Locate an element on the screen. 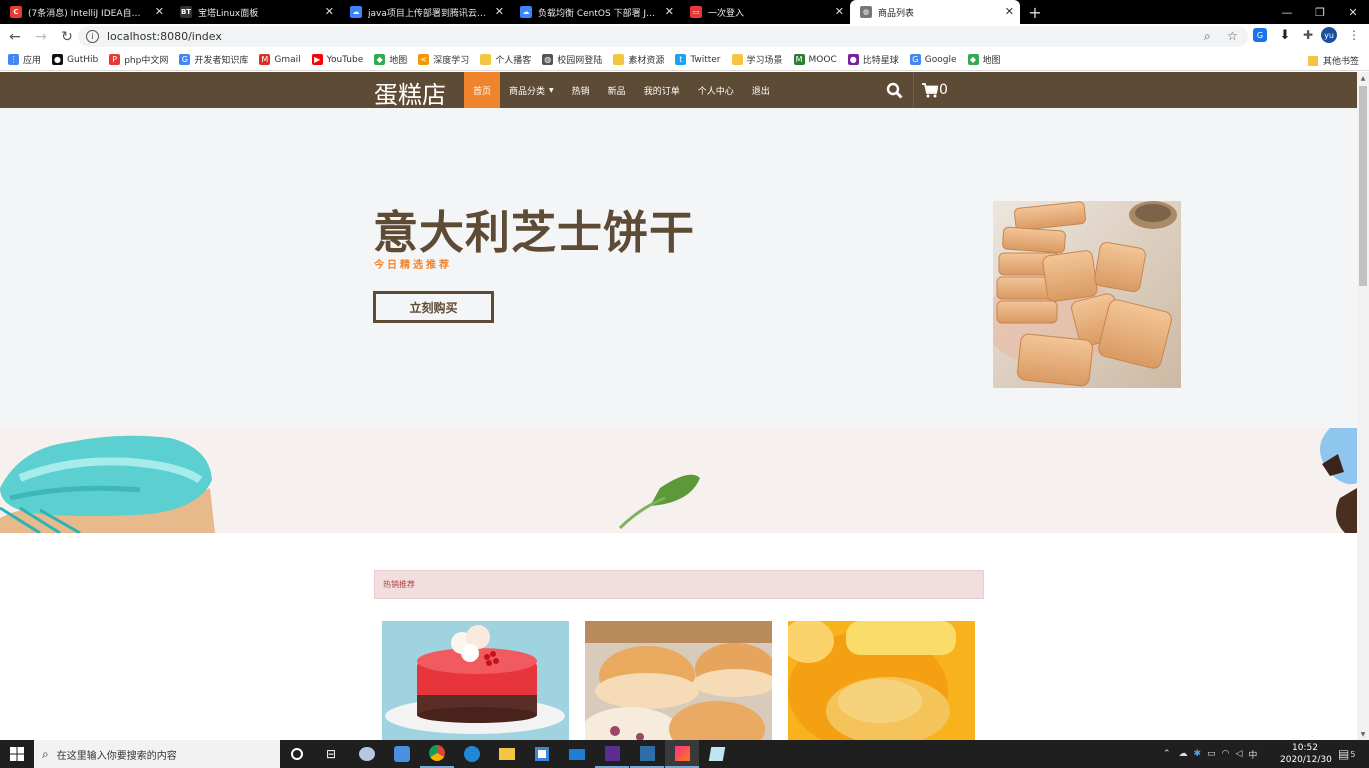 The width and height of the screenshot is (1369, 768). minimize-icon: — is located at coordinates (1287, 12).